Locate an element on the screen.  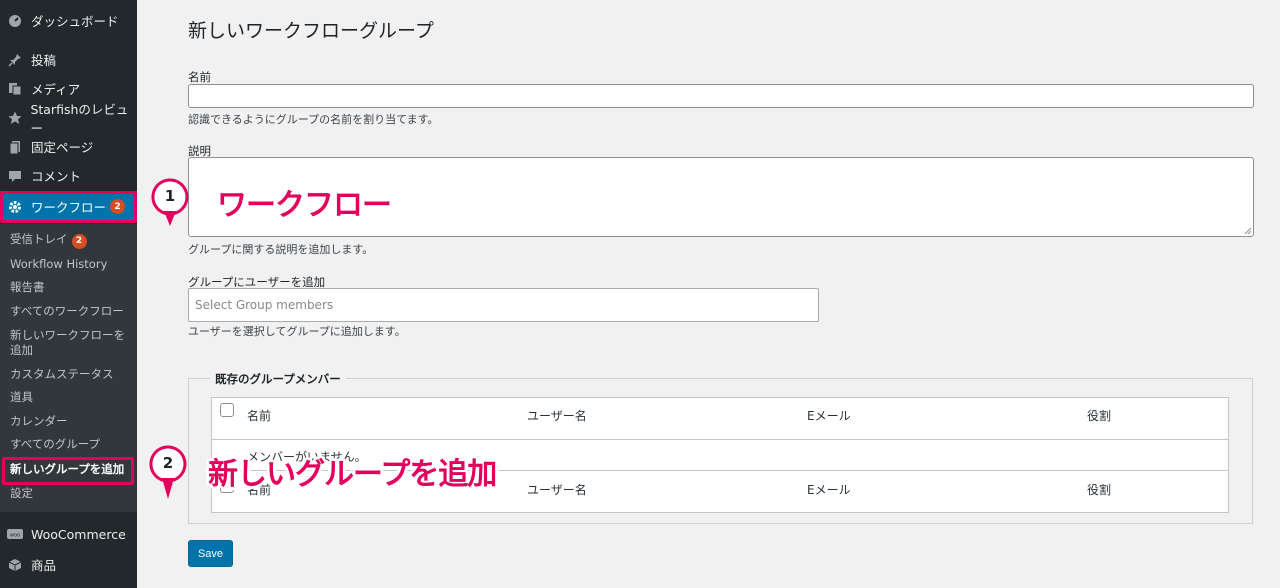
menu-label: メディア is located at coordinates (56, 89).